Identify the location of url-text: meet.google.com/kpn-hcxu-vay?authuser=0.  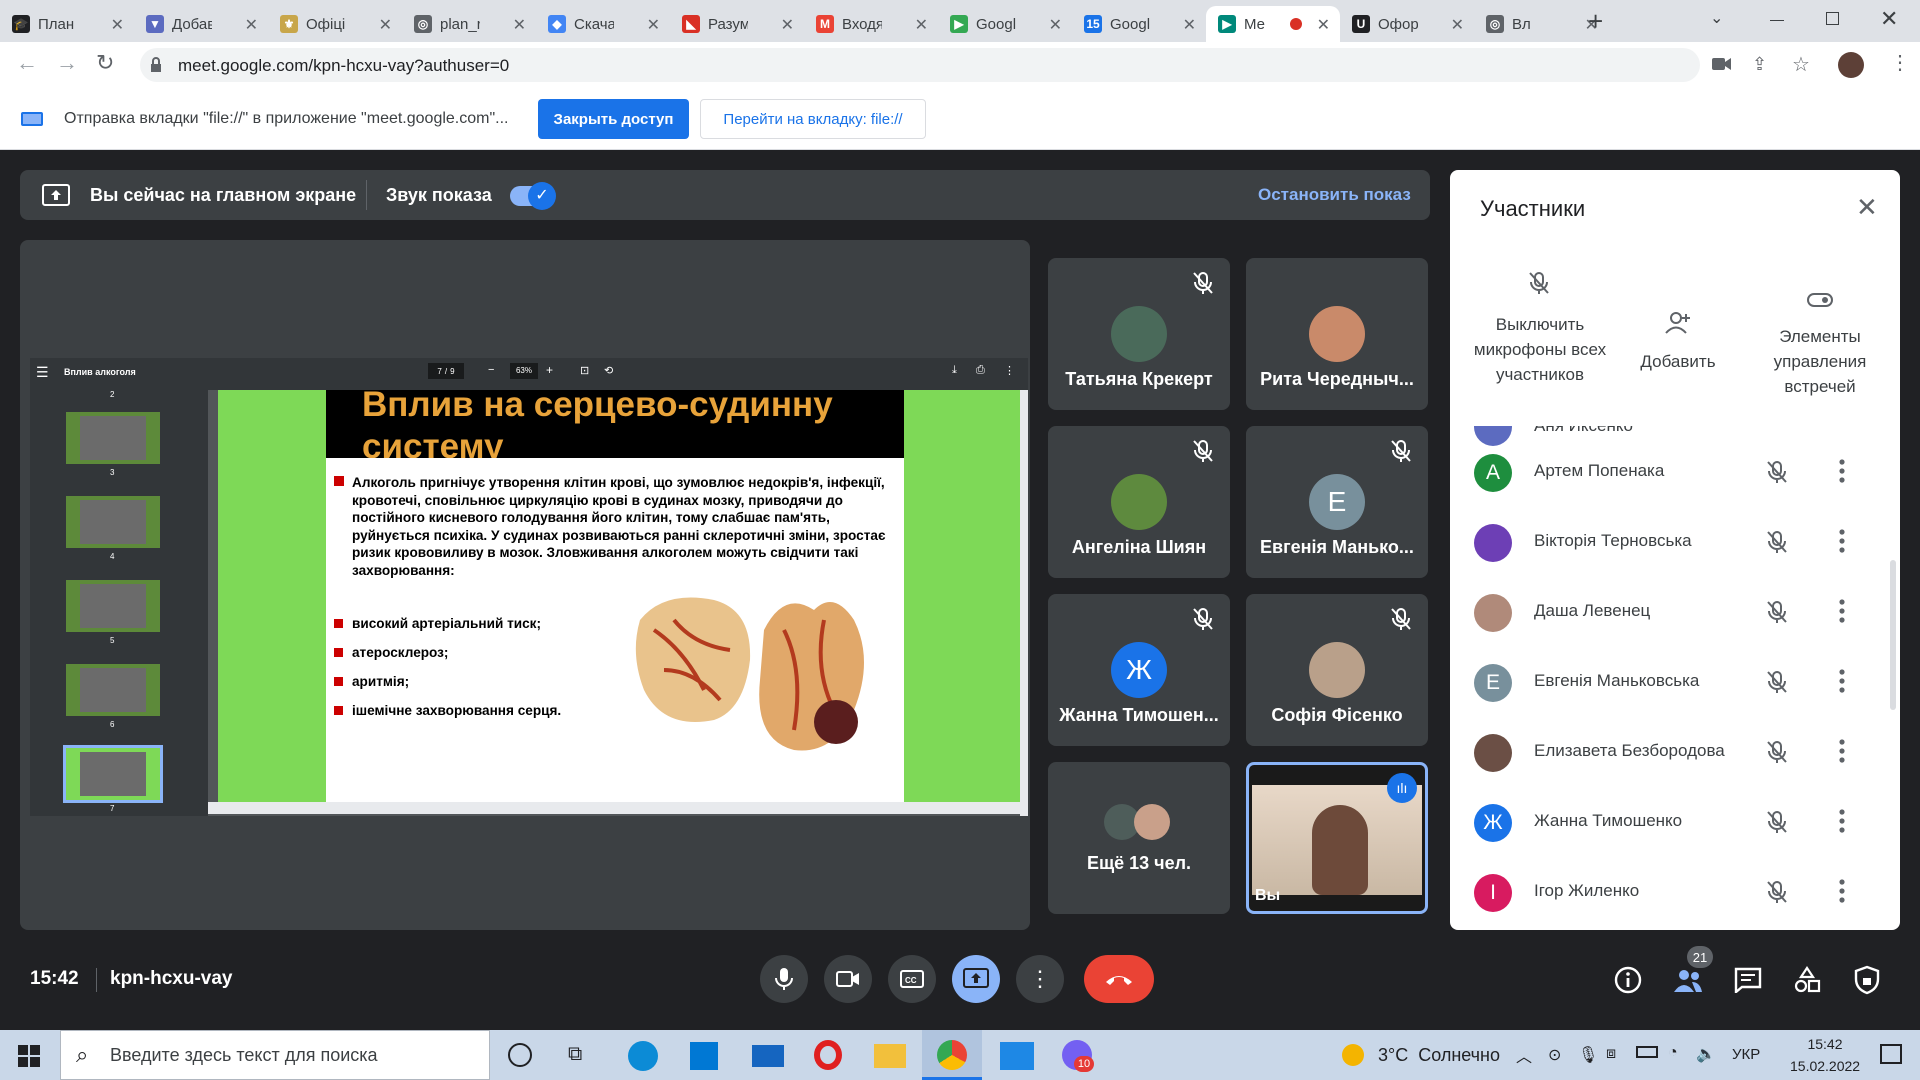
(343, 66).